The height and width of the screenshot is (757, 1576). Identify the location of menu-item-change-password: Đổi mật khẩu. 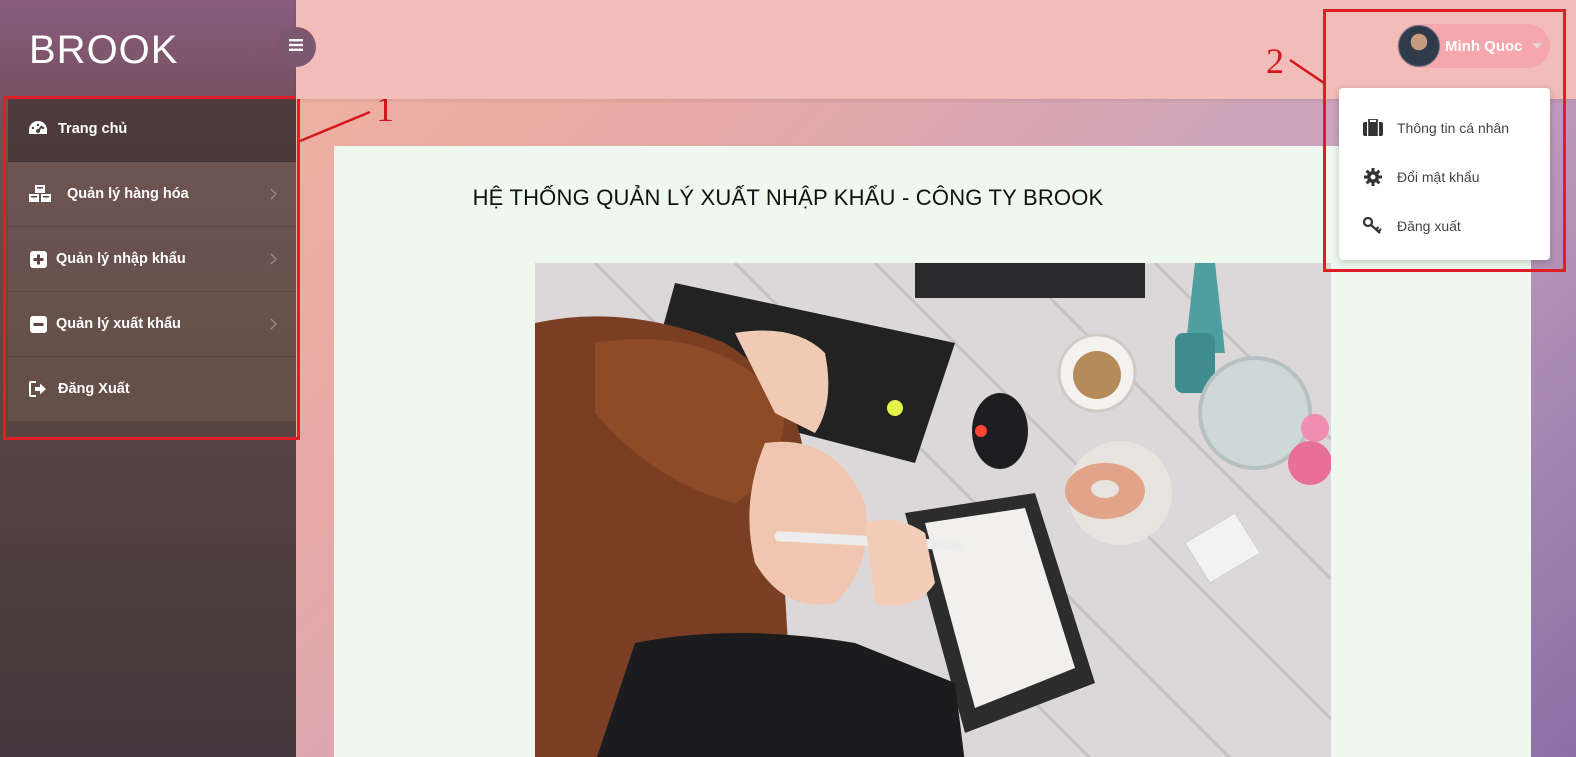
(1444, 176).